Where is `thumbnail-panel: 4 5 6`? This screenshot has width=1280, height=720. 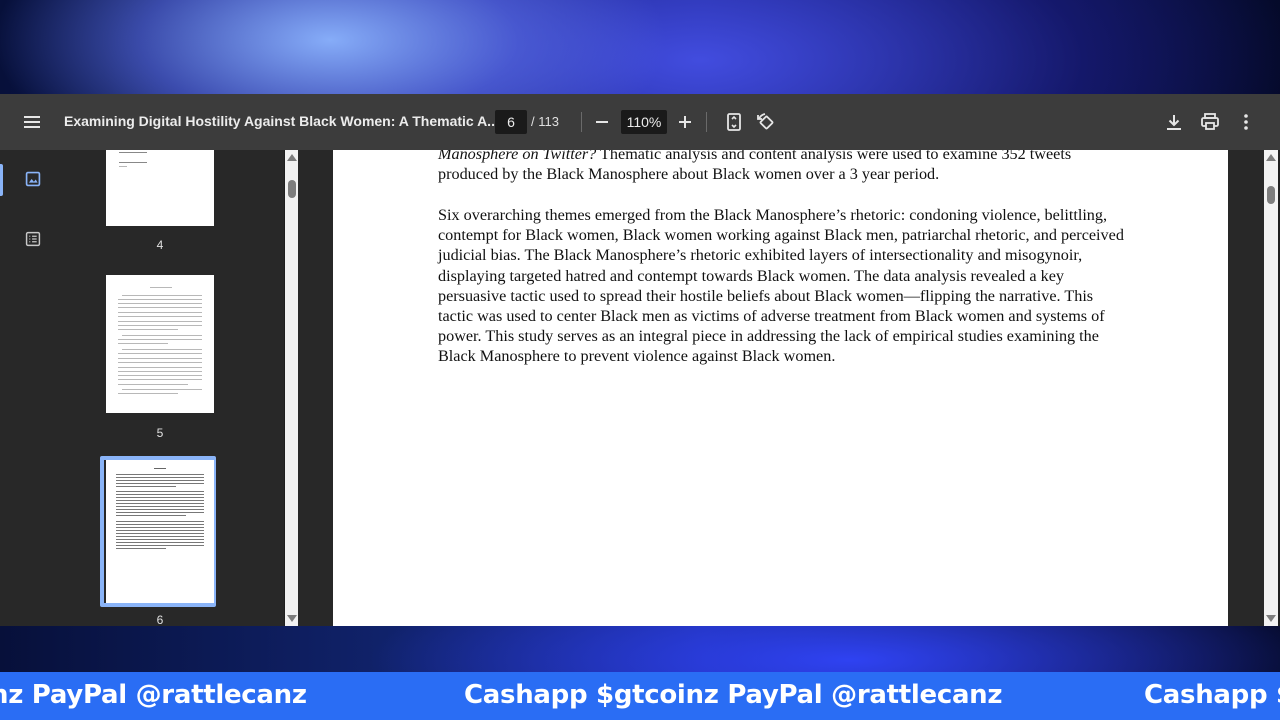
thumbnail-panel: 4 5 6 is located at coordinates (175, 388).